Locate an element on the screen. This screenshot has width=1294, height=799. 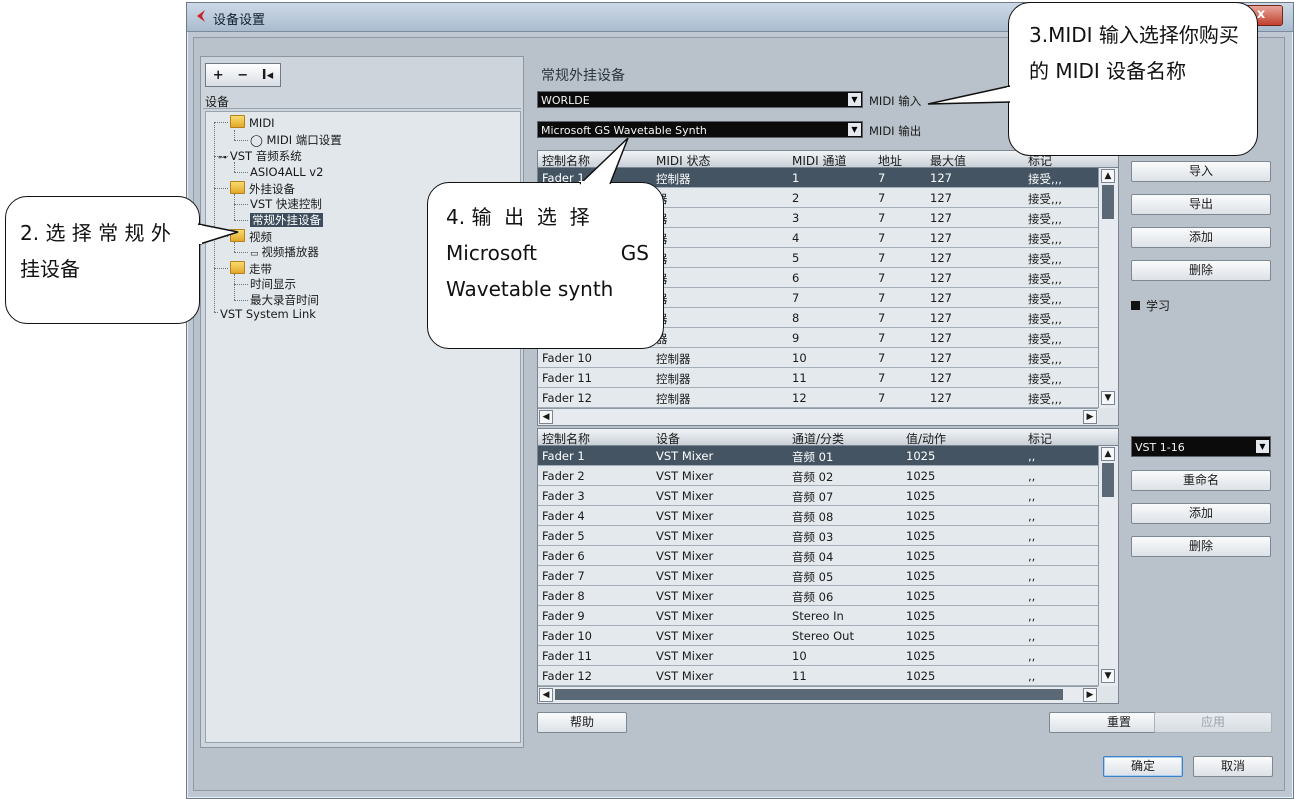
tree-header: 设备 is located at coordinates (362, 101).